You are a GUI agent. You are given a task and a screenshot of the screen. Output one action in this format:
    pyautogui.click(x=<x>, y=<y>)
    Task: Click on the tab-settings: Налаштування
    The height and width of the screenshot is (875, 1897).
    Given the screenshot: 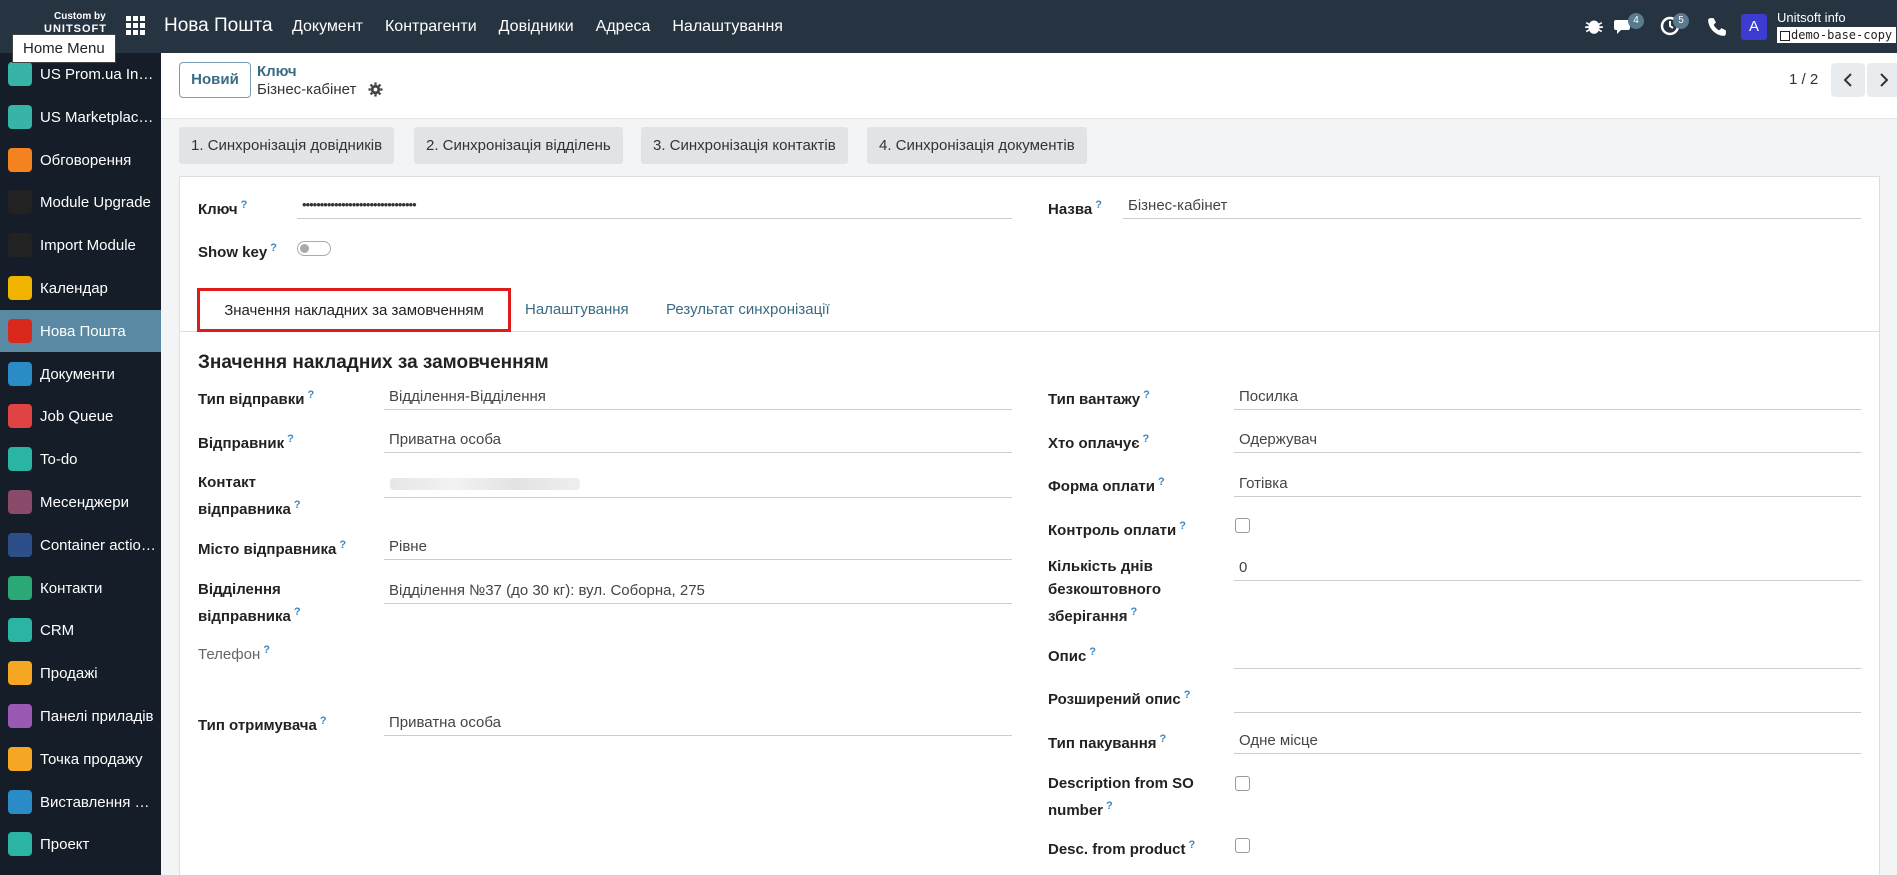 What is the action you would take?
    pyautogui.click(x=577, y=310)
    